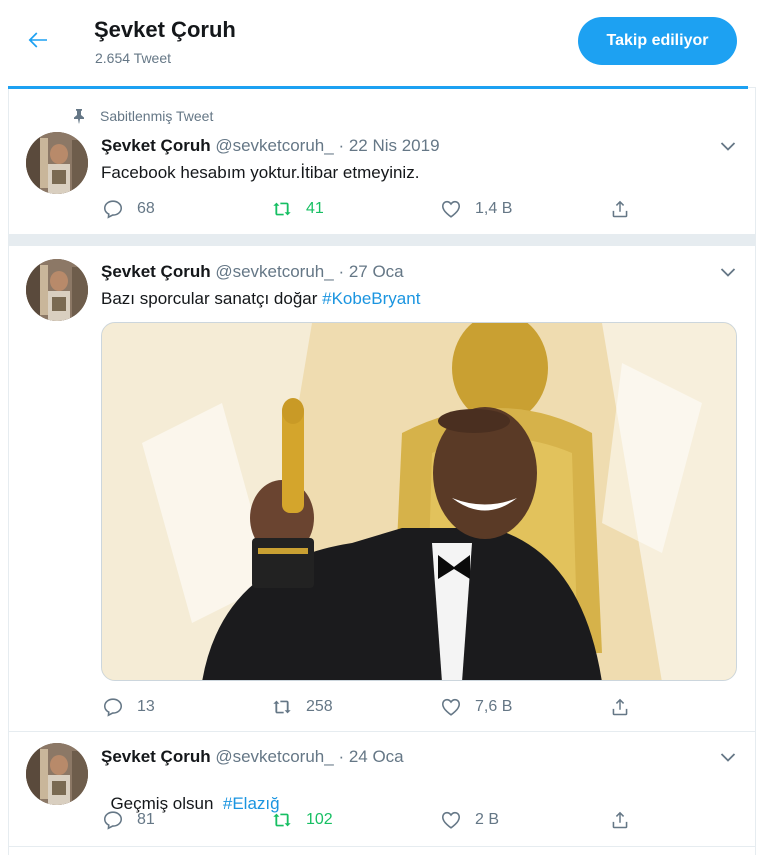 The width and height of the screenshot is (776, 855). I want to click on like-count: 1,4 B, so click(494, 208).